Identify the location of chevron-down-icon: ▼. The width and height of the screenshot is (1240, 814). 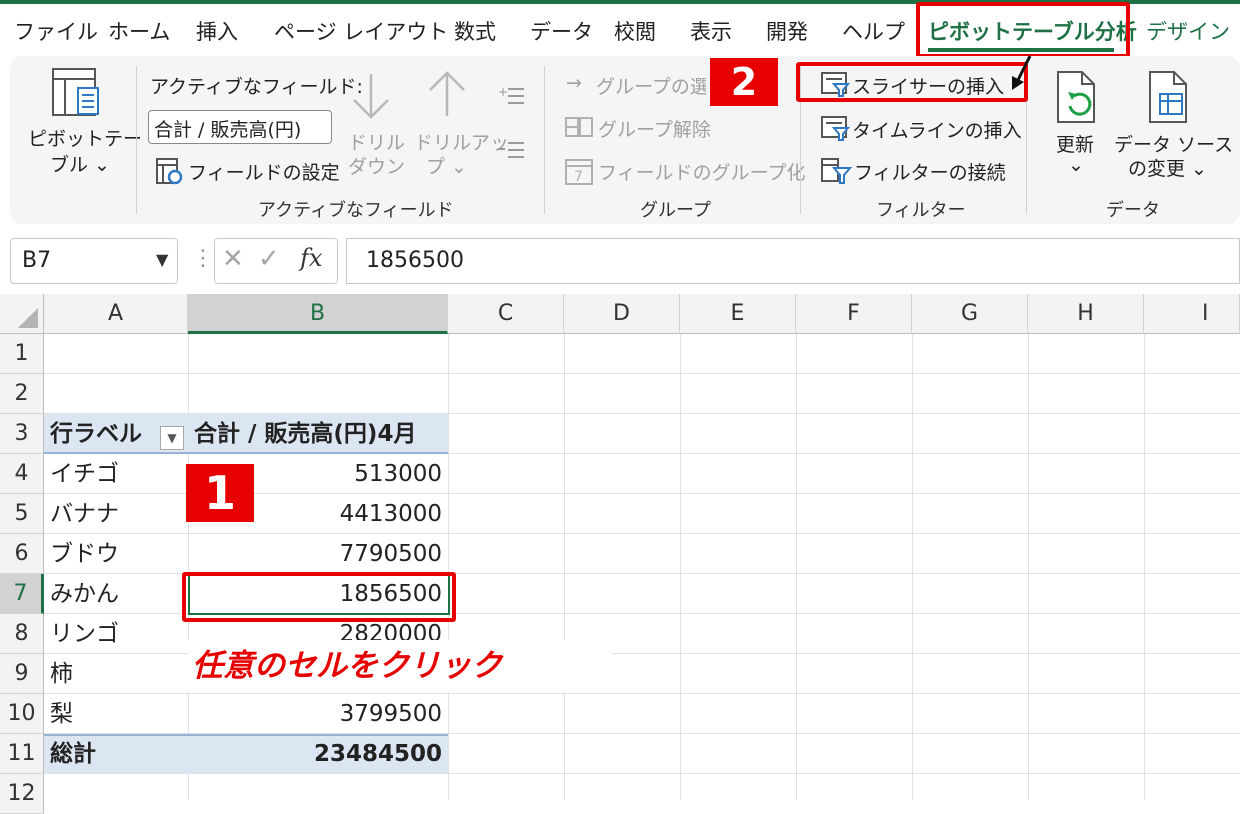
(162, 259).